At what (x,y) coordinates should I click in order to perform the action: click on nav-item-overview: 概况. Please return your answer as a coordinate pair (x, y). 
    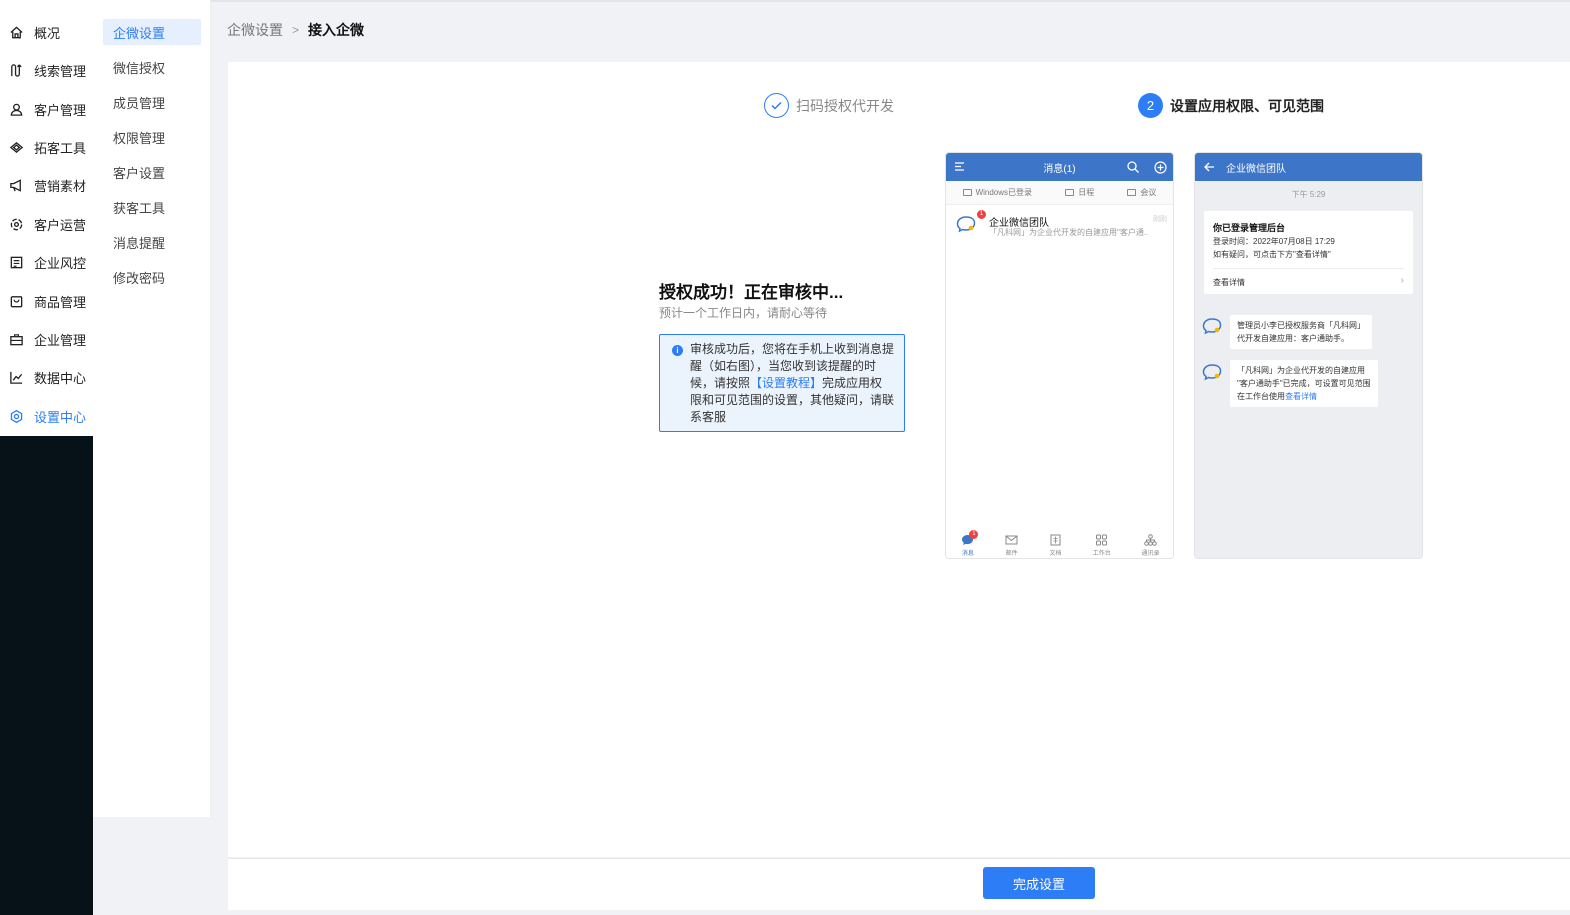
    Looking at the image, I should click on (46, 32).